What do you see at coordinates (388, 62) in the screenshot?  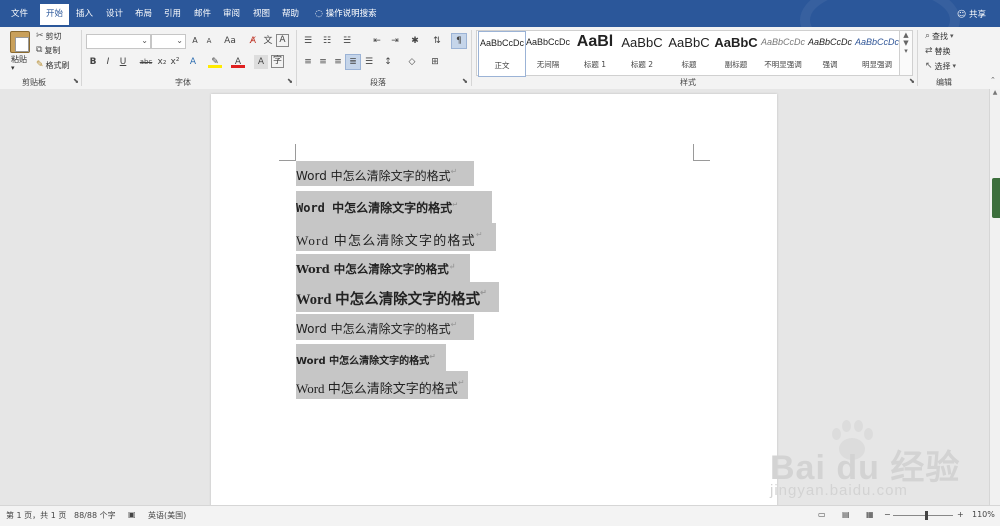 I see `line-spacing-icon: ↕` at bounding box center [388, 62].